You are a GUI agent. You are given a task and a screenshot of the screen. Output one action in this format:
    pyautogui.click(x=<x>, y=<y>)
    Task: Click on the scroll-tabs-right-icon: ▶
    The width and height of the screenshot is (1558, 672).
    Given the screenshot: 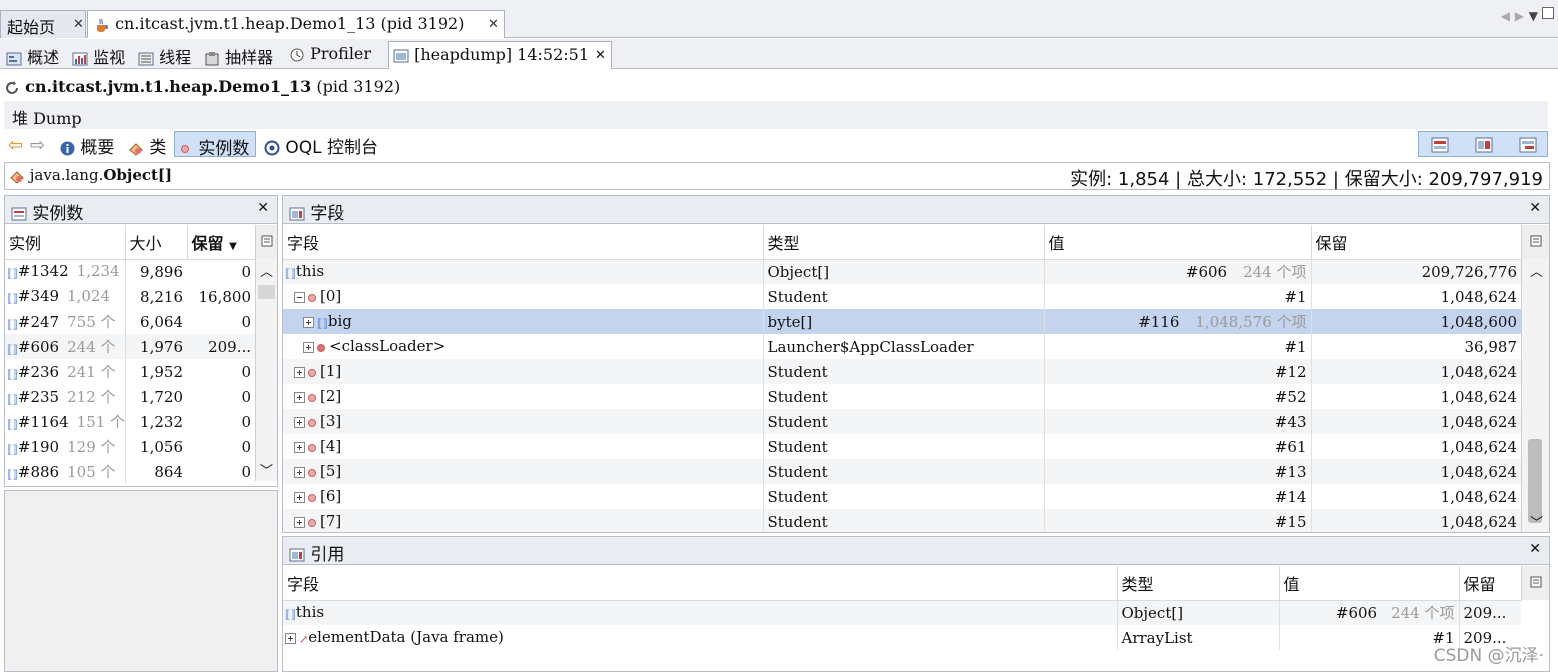 What is the action you would take?
    pyautogui.click(x=1519, y=16)
    